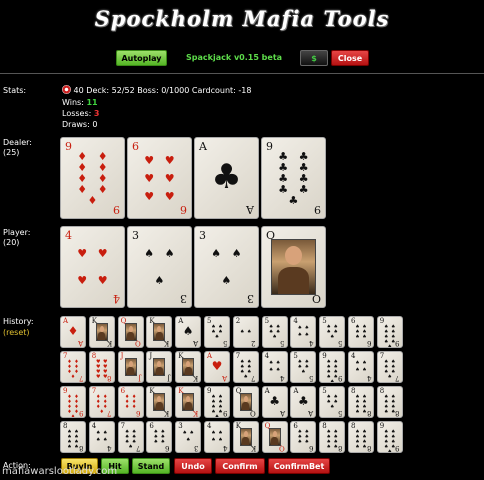 The width and height of the screenshot is (484, 480). I want to click on confirm-button: Confirm, so click(240, 466).